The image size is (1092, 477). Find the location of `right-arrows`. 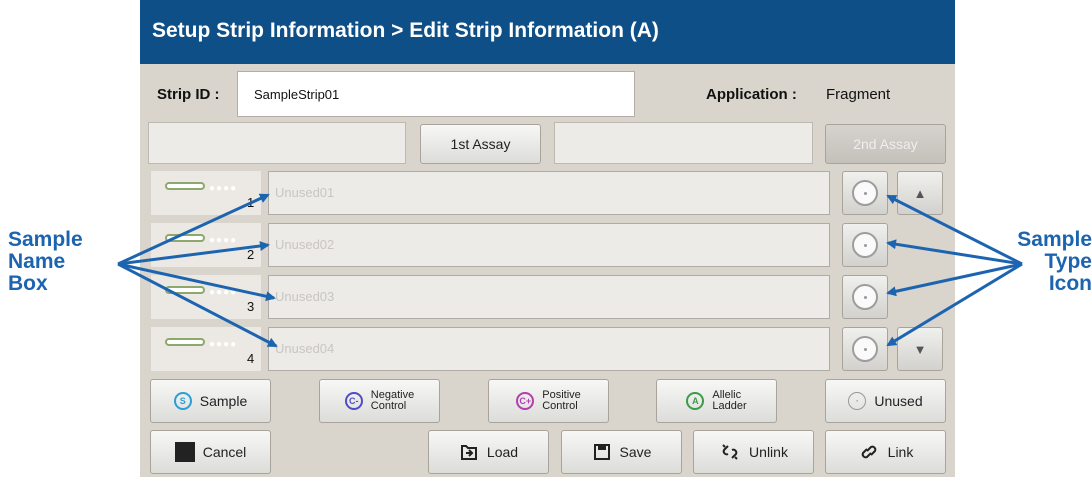

right-arrows is located at coordinates (954, 270).